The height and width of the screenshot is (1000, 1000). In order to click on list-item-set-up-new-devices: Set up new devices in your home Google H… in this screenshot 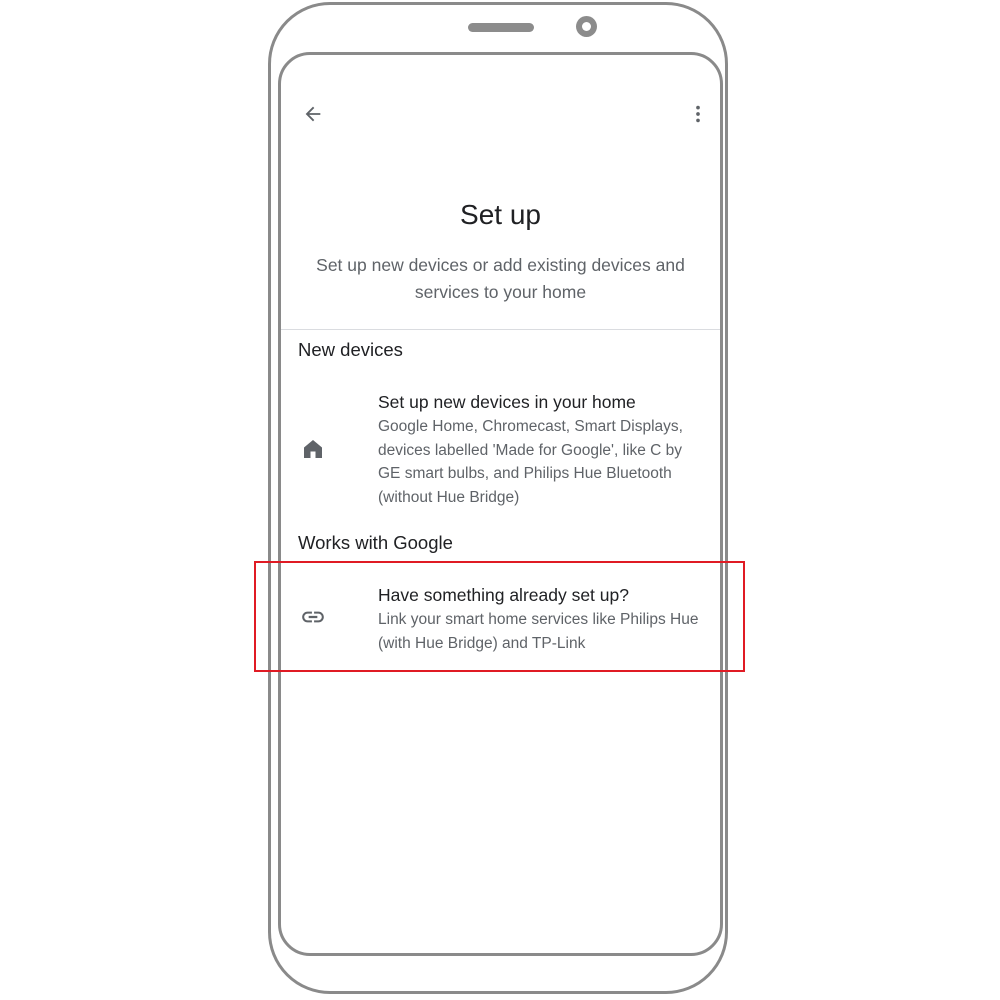, I will do `click(500, 450)`.